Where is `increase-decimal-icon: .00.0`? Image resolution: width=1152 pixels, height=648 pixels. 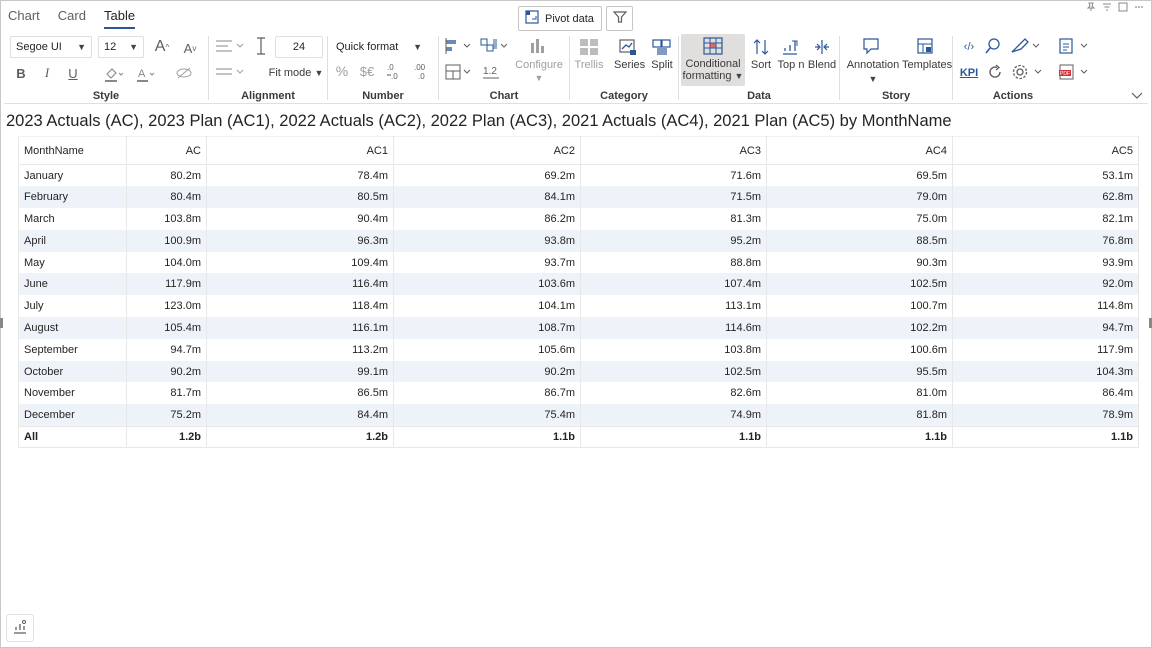
increase-decimal-icon: .00.0 is located at coordinates (423, 71).